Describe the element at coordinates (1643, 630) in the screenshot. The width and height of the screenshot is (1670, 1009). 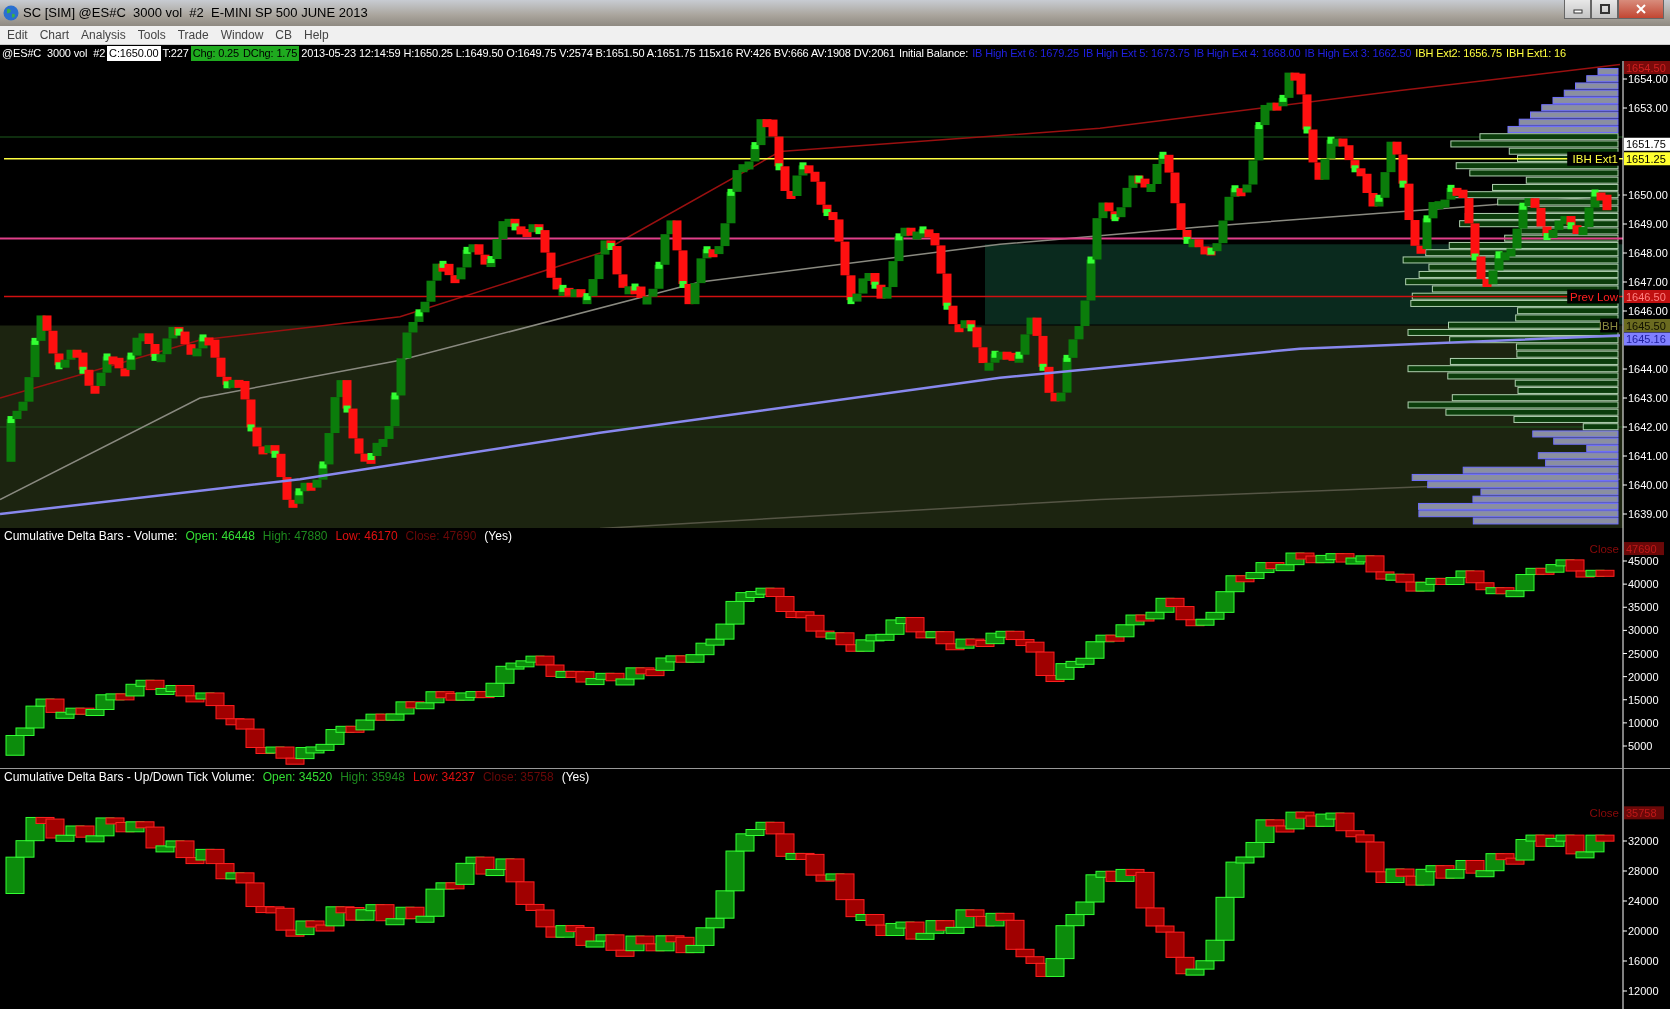
I see `axis-label: 30000` at that location.